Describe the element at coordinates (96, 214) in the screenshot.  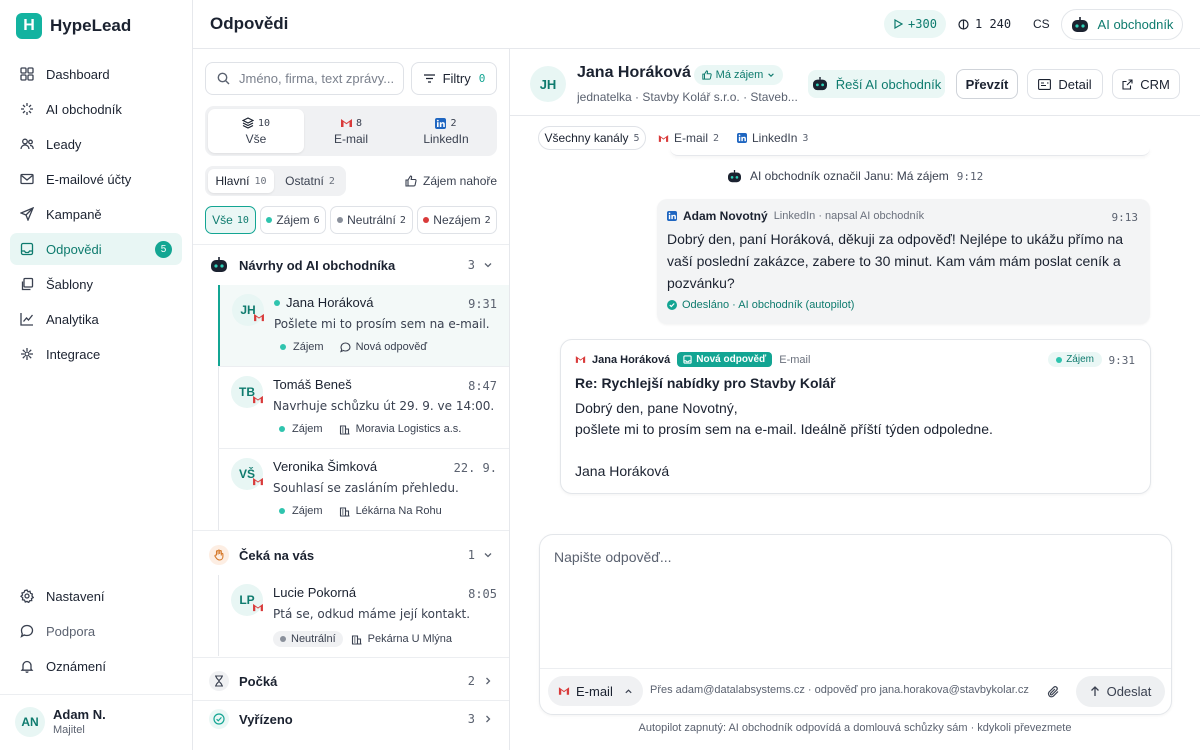
I see `sidebar-item-campaigns: Kampaně` at that location.